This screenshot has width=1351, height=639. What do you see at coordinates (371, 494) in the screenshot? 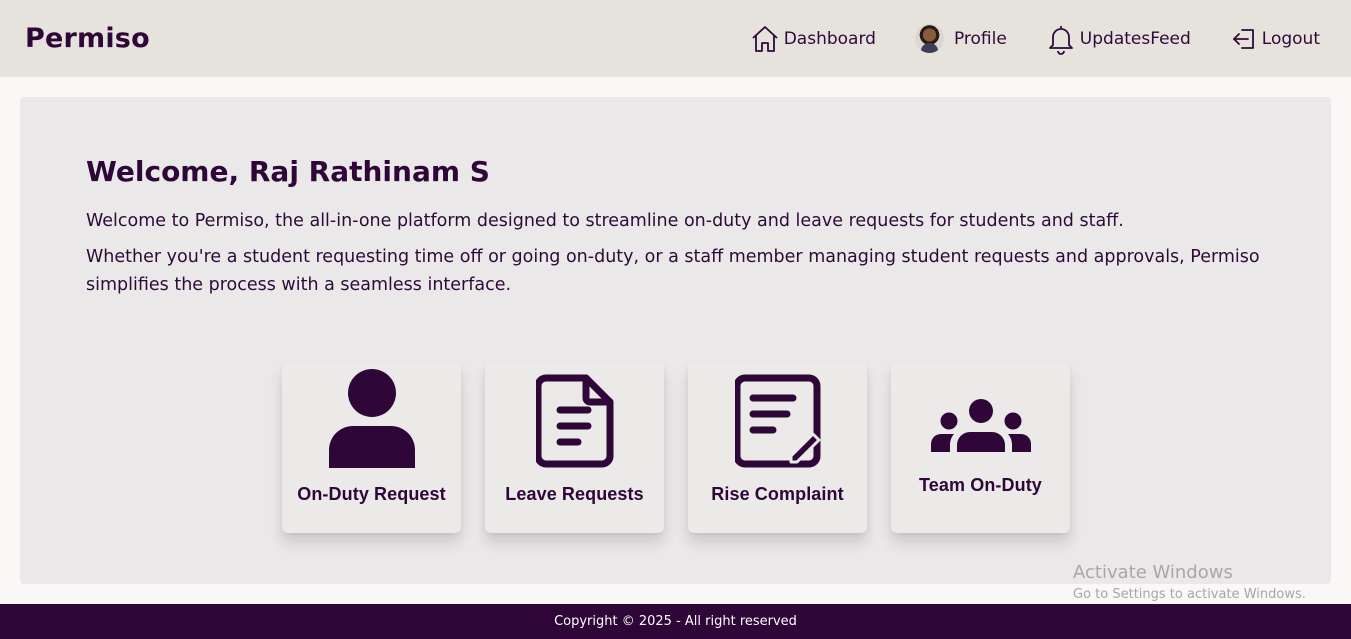
I see `tile-on-duty-label: On-Duty Request` at bounding box center [371, 494].